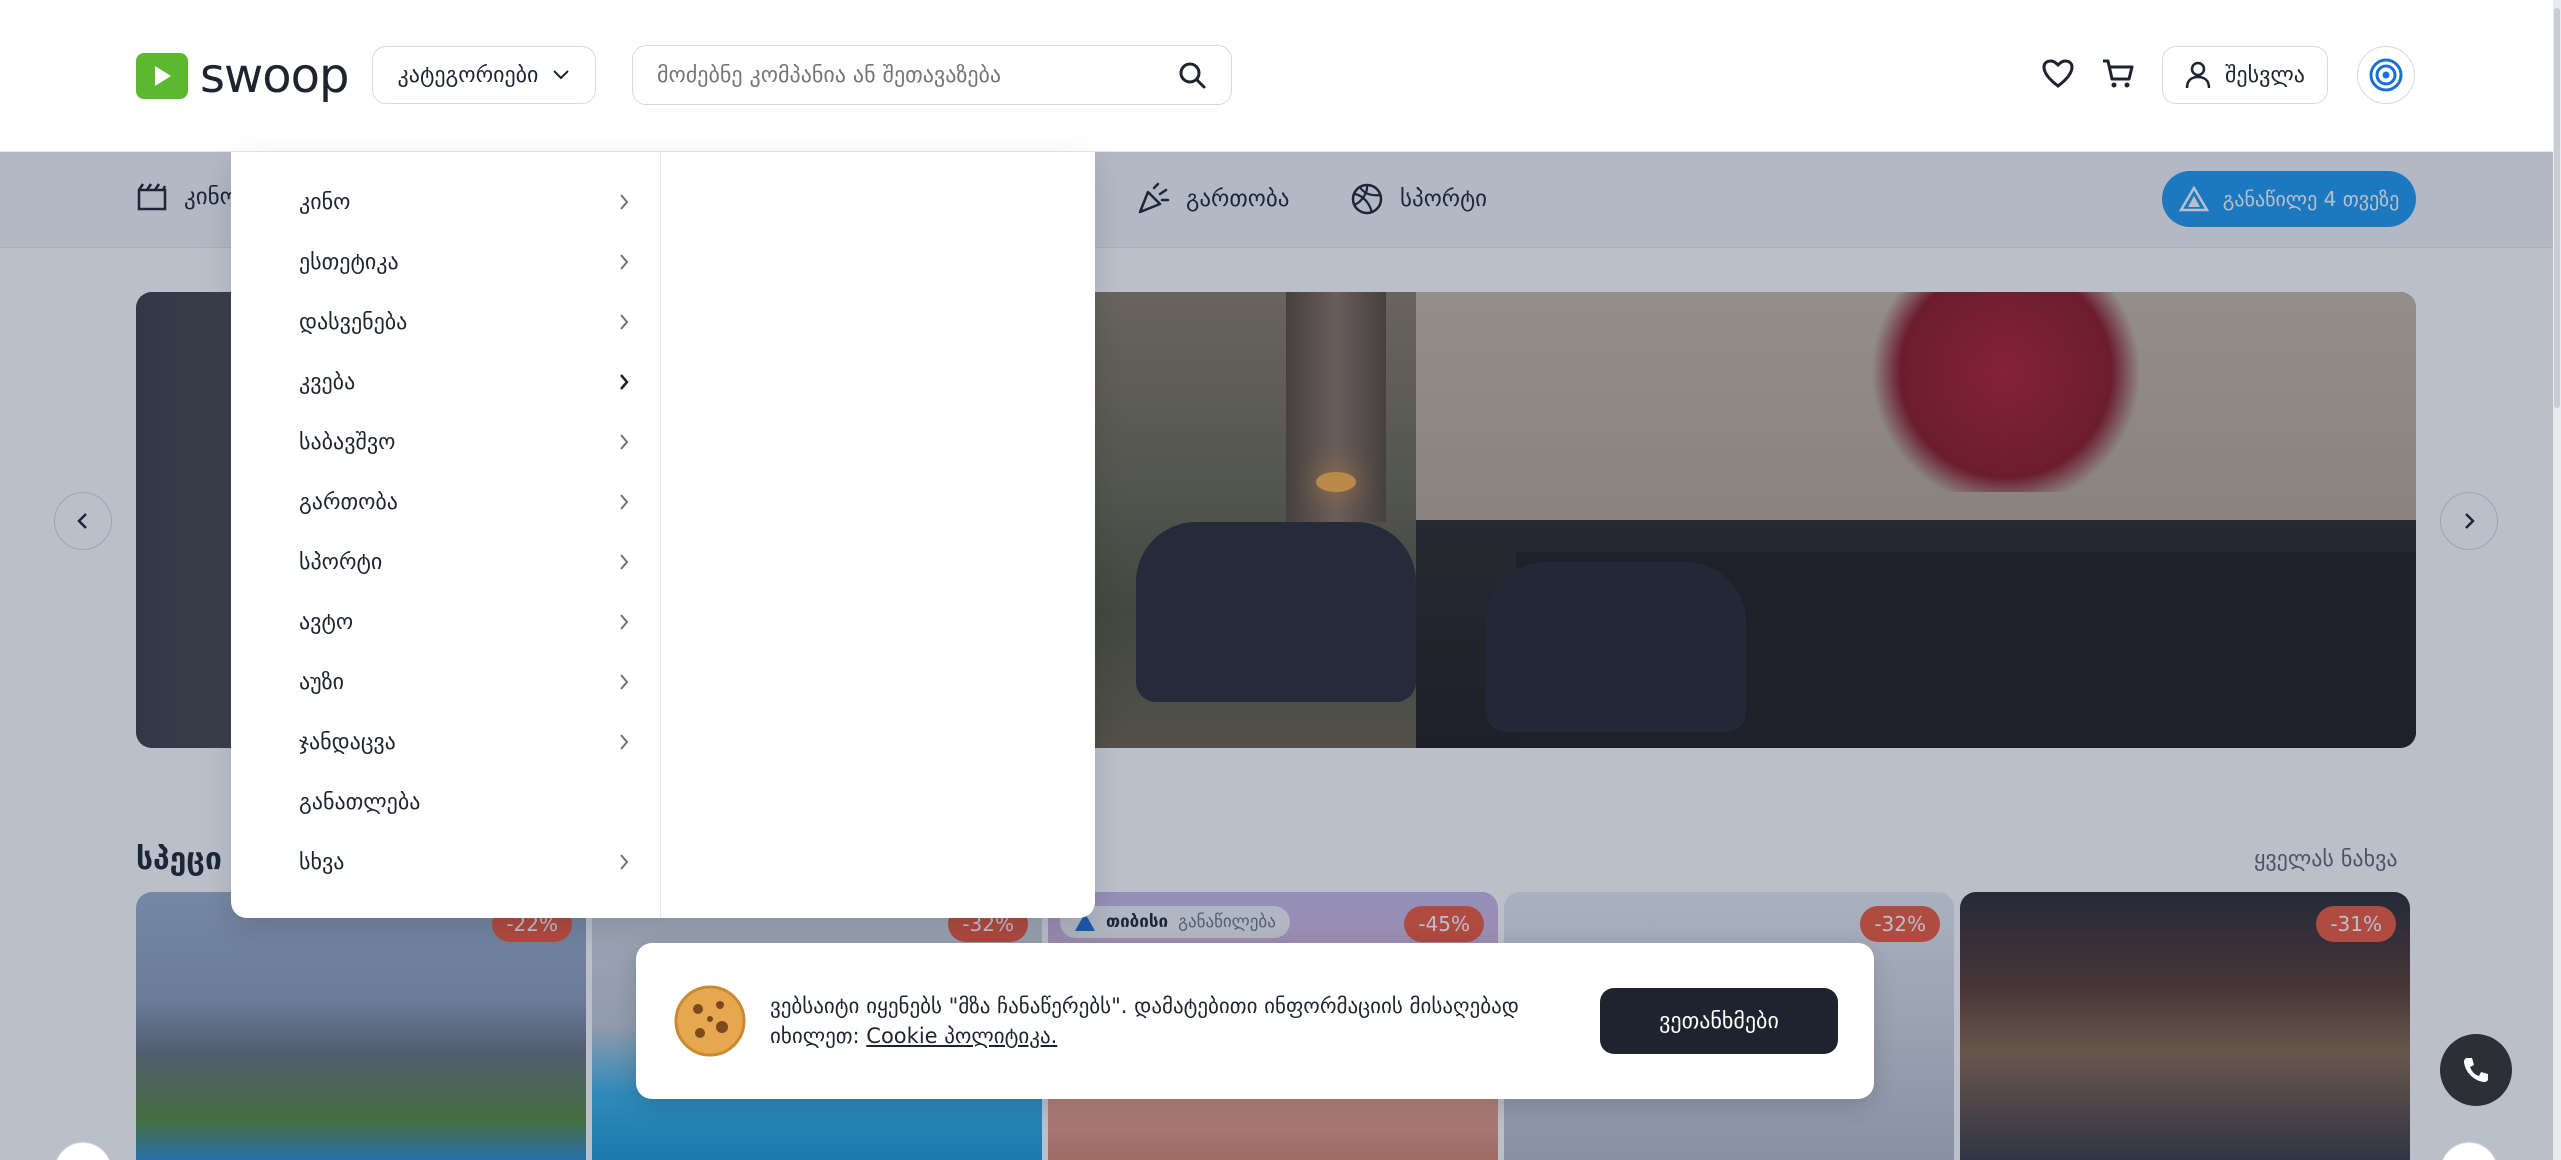  Describe the element at coordinates (561, 75) in the screenshot. I see `chevron-down-icon` at that location.